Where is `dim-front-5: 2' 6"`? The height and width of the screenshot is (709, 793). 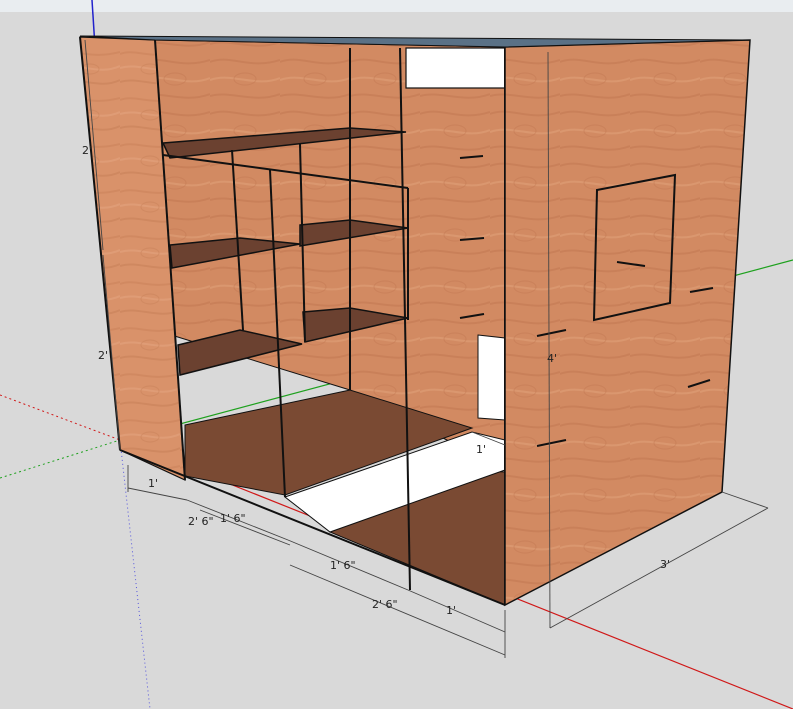 dim-front-5: 2' 6" is located at coordinates (385, 604).